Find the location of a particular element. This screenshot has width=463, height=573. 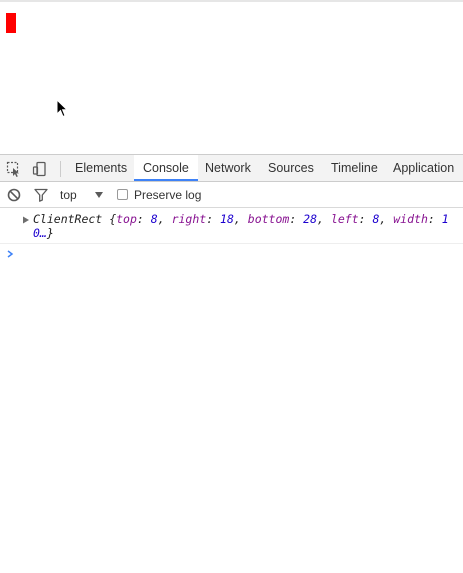

red-box-element is located at coordinates (11, 23).